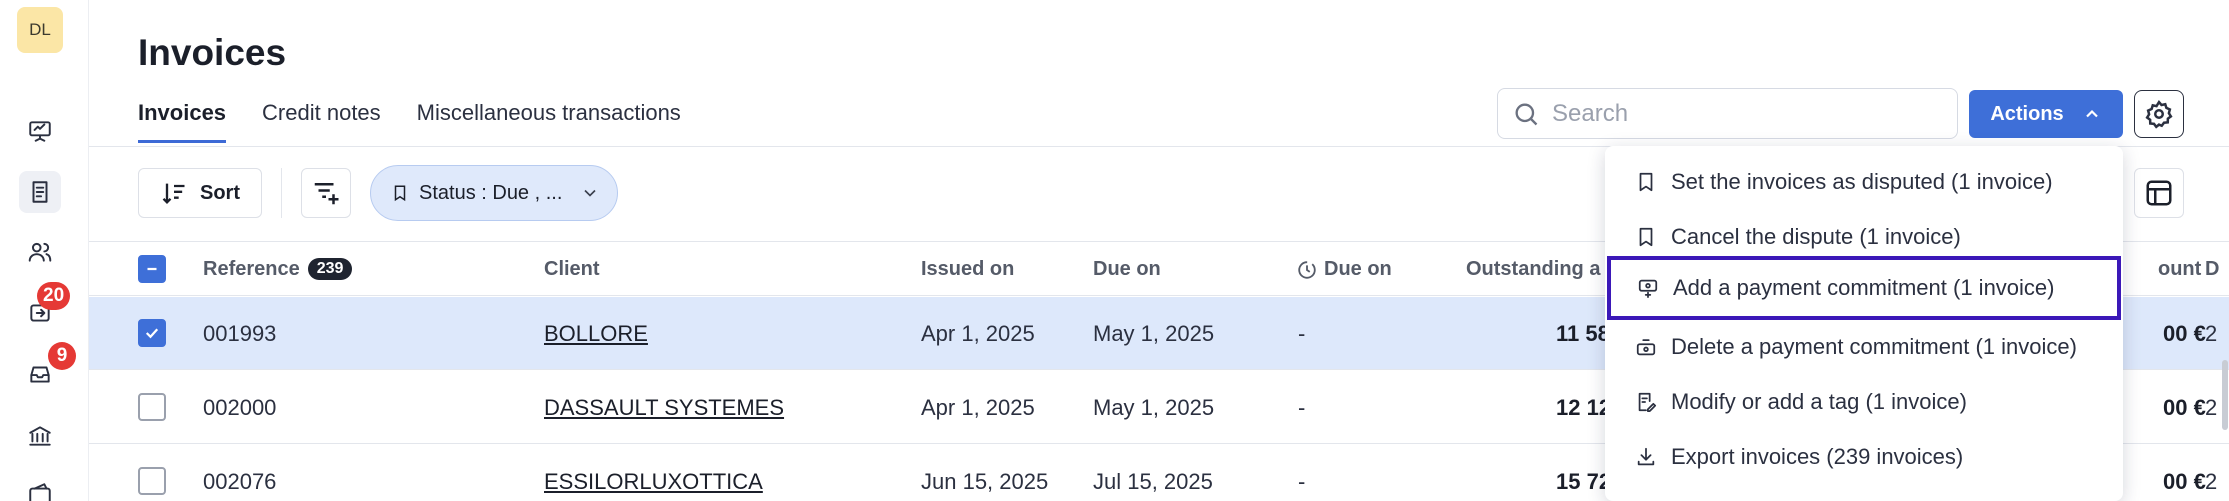 Image resolution: width=2229 pixels, height=501 pixels. I want to click on filter-add-icon, so click(326, 194).